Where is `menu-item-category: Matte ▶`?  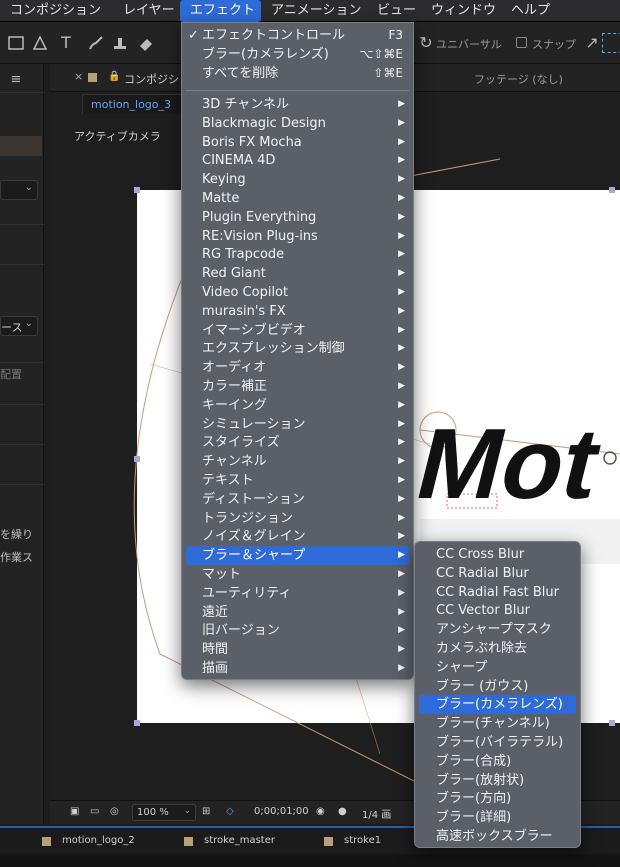 menu-item-category: Matte ▶ is located at coordinates (297, 198).